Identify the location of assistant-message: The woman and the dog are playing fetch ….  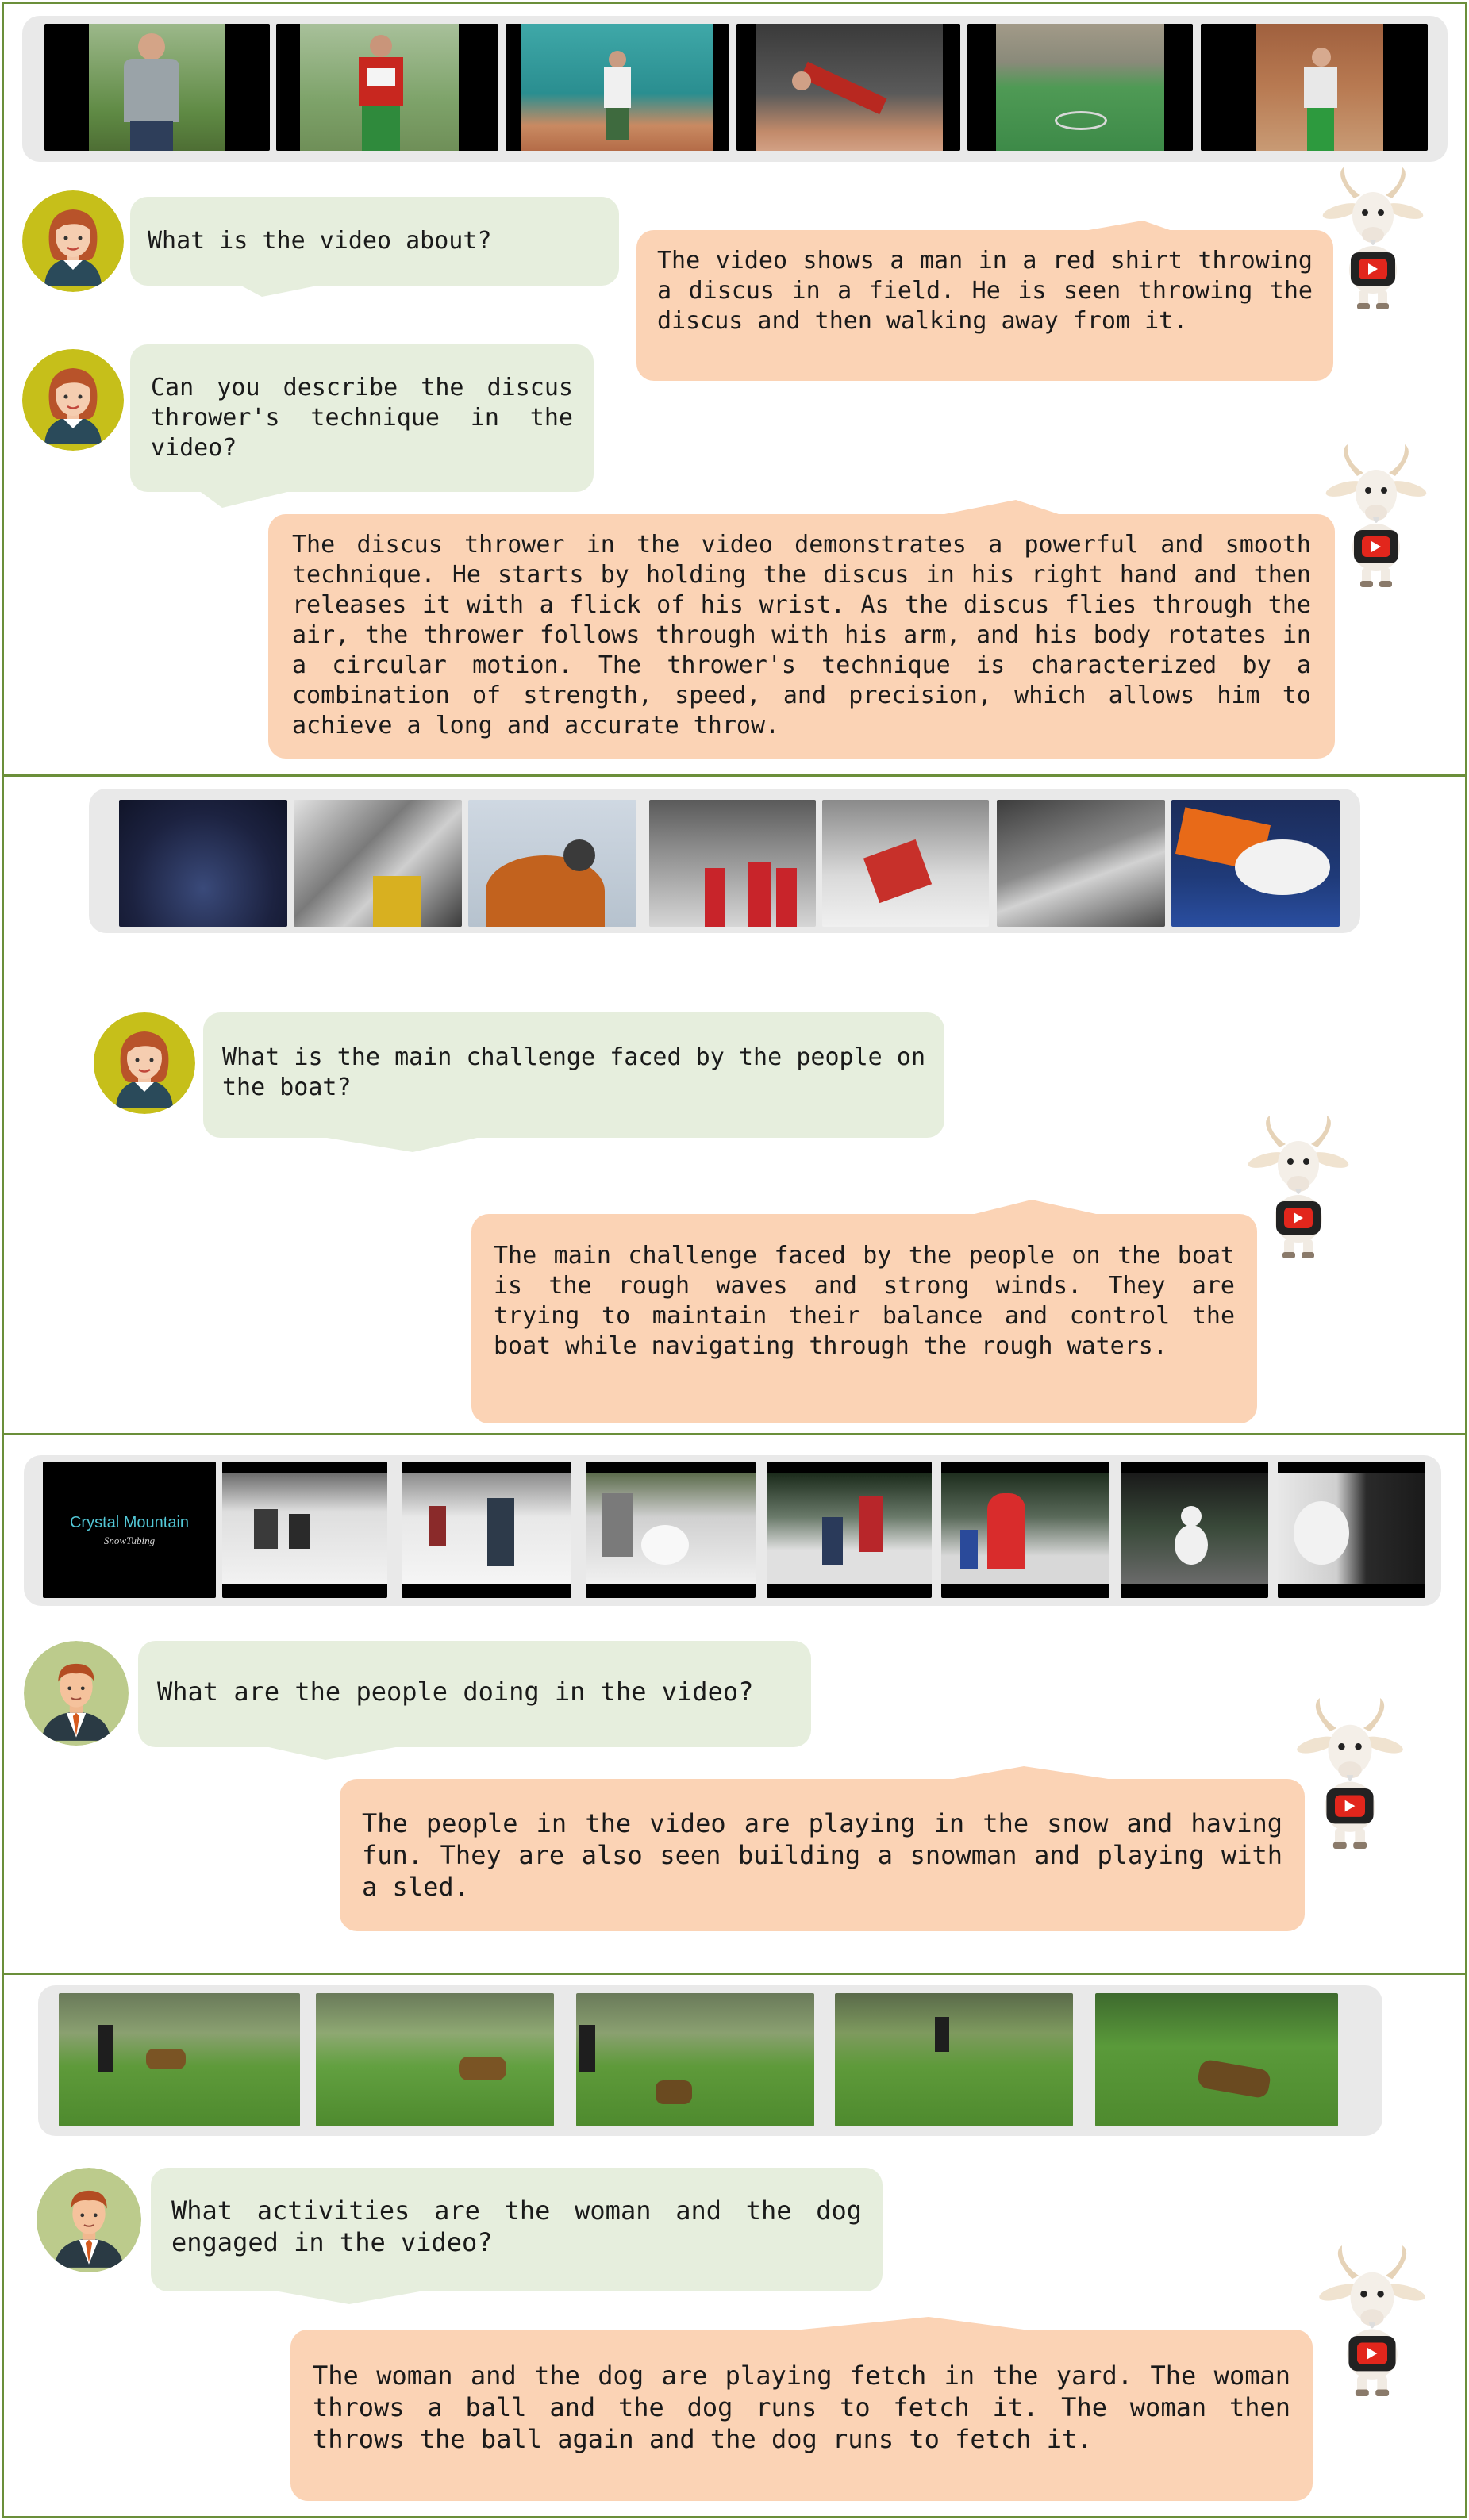
(802, 2415).